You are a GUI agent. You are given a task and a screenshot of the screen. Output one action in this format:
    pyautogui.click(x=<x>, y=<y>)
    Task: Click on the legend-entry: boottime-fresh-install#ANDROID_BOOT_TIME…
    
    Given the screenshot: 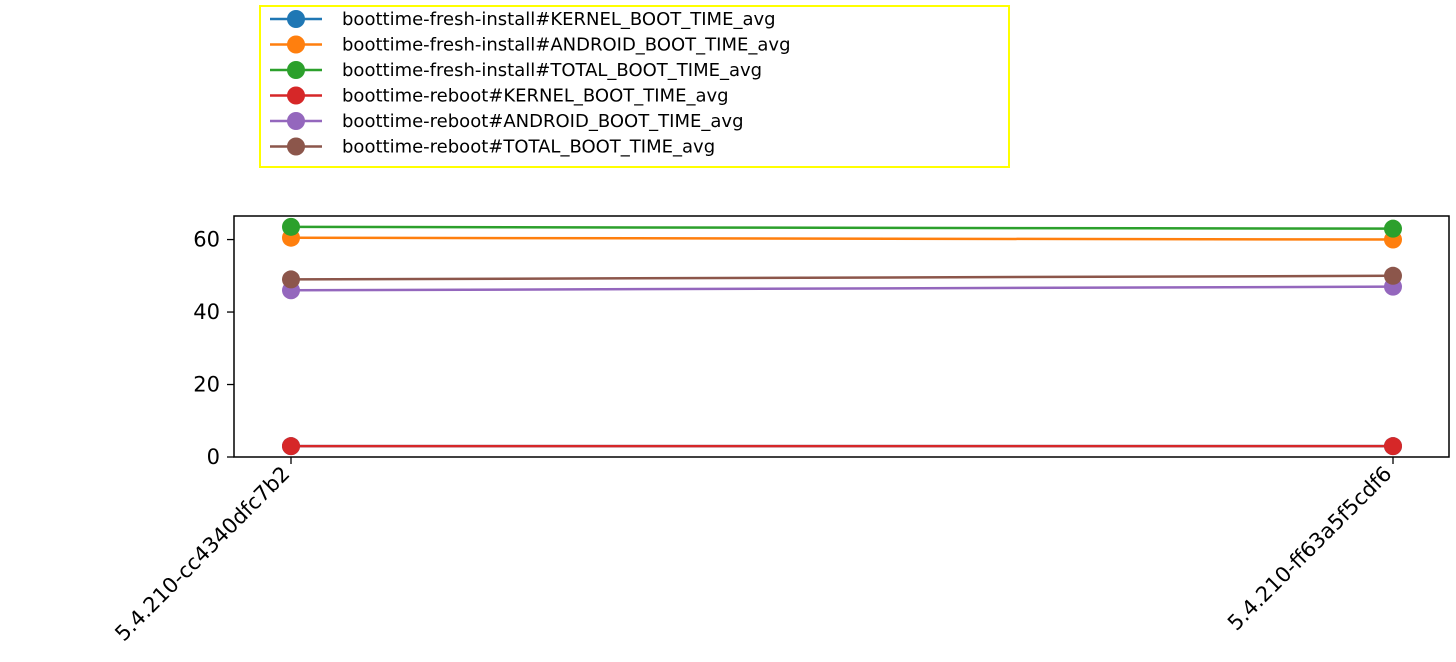 What is the action you would take?
    pyautogui.click(x=530, y=45)
    